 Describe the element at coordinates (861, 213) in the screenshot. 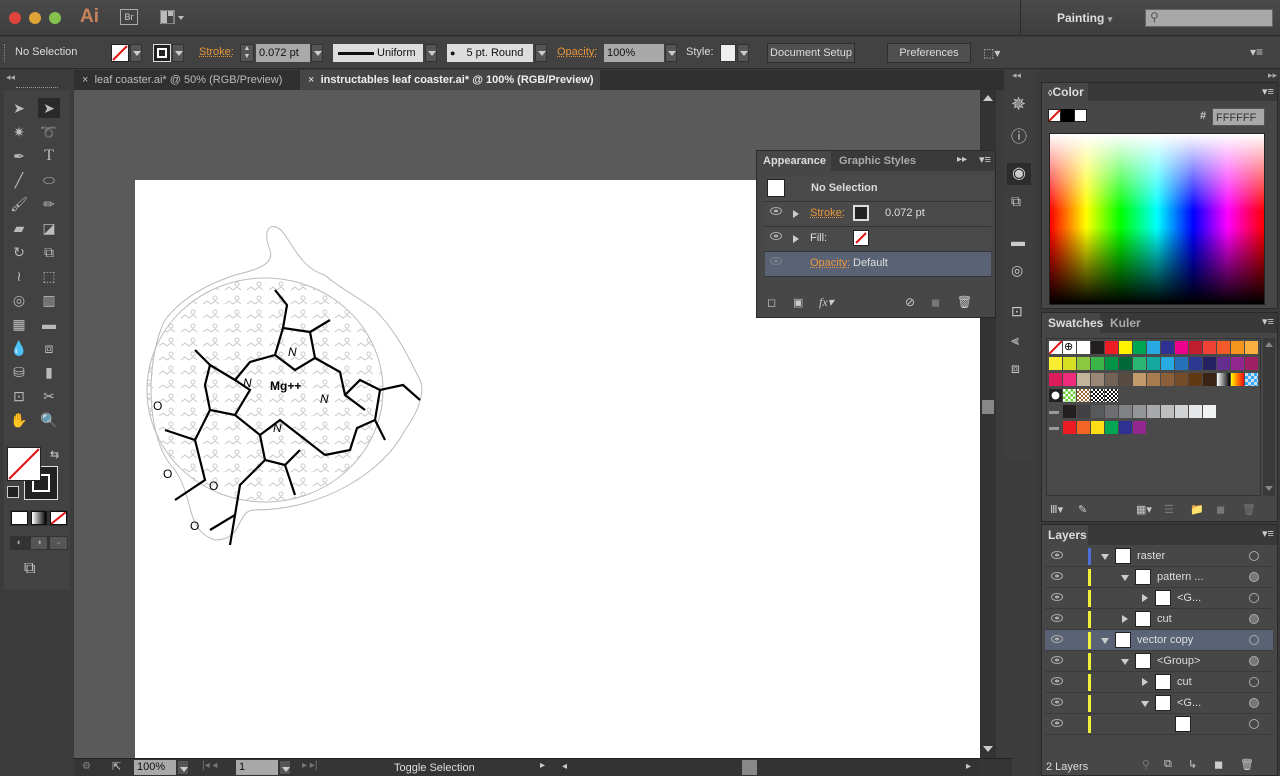

I see `stroke-swatch` at that location.